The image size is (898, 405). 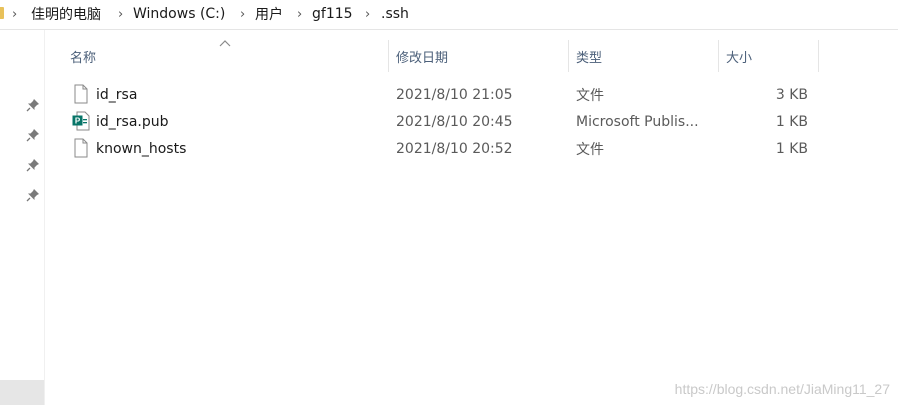 I want to click on file-row: known_hosts 2021/8/10 20:52 文件 1 KB, so click(x=436, y=148).